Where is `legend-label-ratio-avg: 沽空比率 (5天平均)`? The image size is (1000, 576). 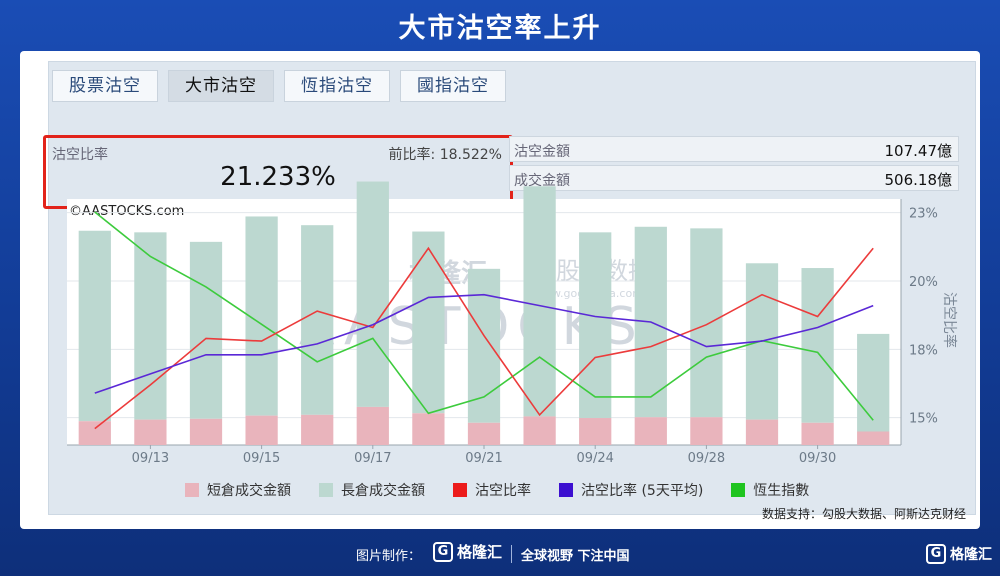 legend-label-ratio-avg: 沽空比率 (5天平均) is located at coordinates (642, 491).